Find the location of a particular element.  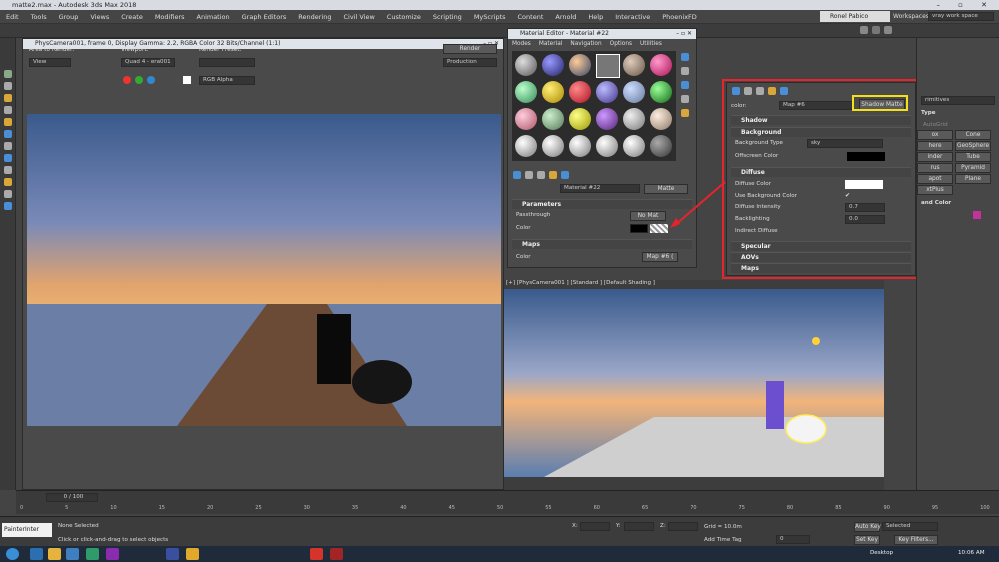

torus-button: rus is located at coordinates (935, 168).